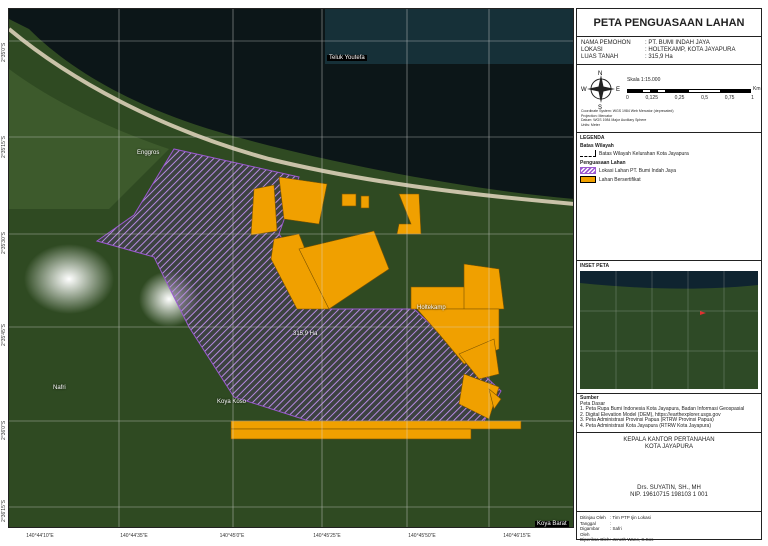 The width and height of the screenshot is (768, 546). Describe the element at coordinates (690, 50) in the screenshot. I see `info-value: : HOLTEKAMP, KOTA JAYAPURA` at that location.